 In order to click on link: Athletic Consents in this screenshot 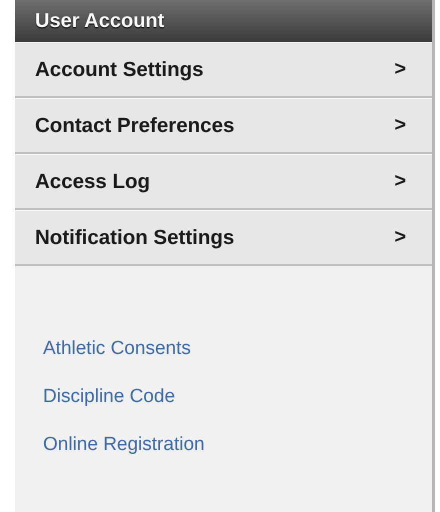, I will do `click(117, 349)`.